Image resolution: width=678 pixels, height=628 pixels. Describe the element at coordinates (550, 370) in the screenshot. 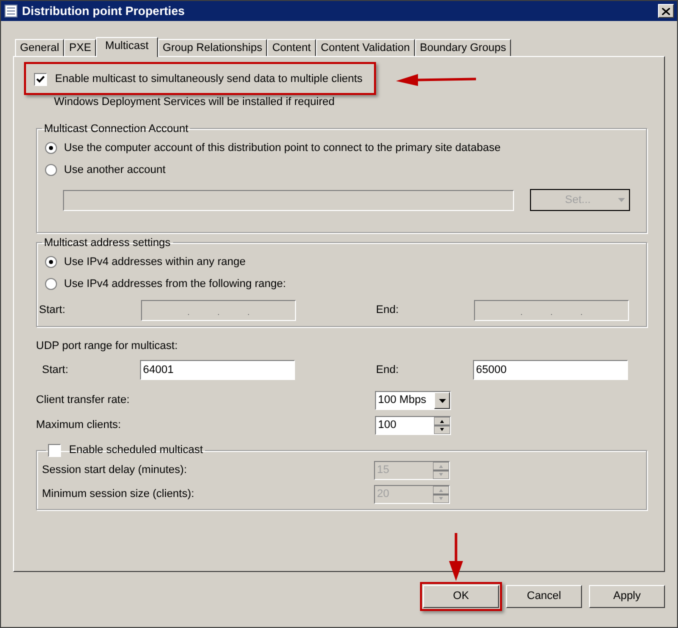

I see `port-field: 65000` at that location.